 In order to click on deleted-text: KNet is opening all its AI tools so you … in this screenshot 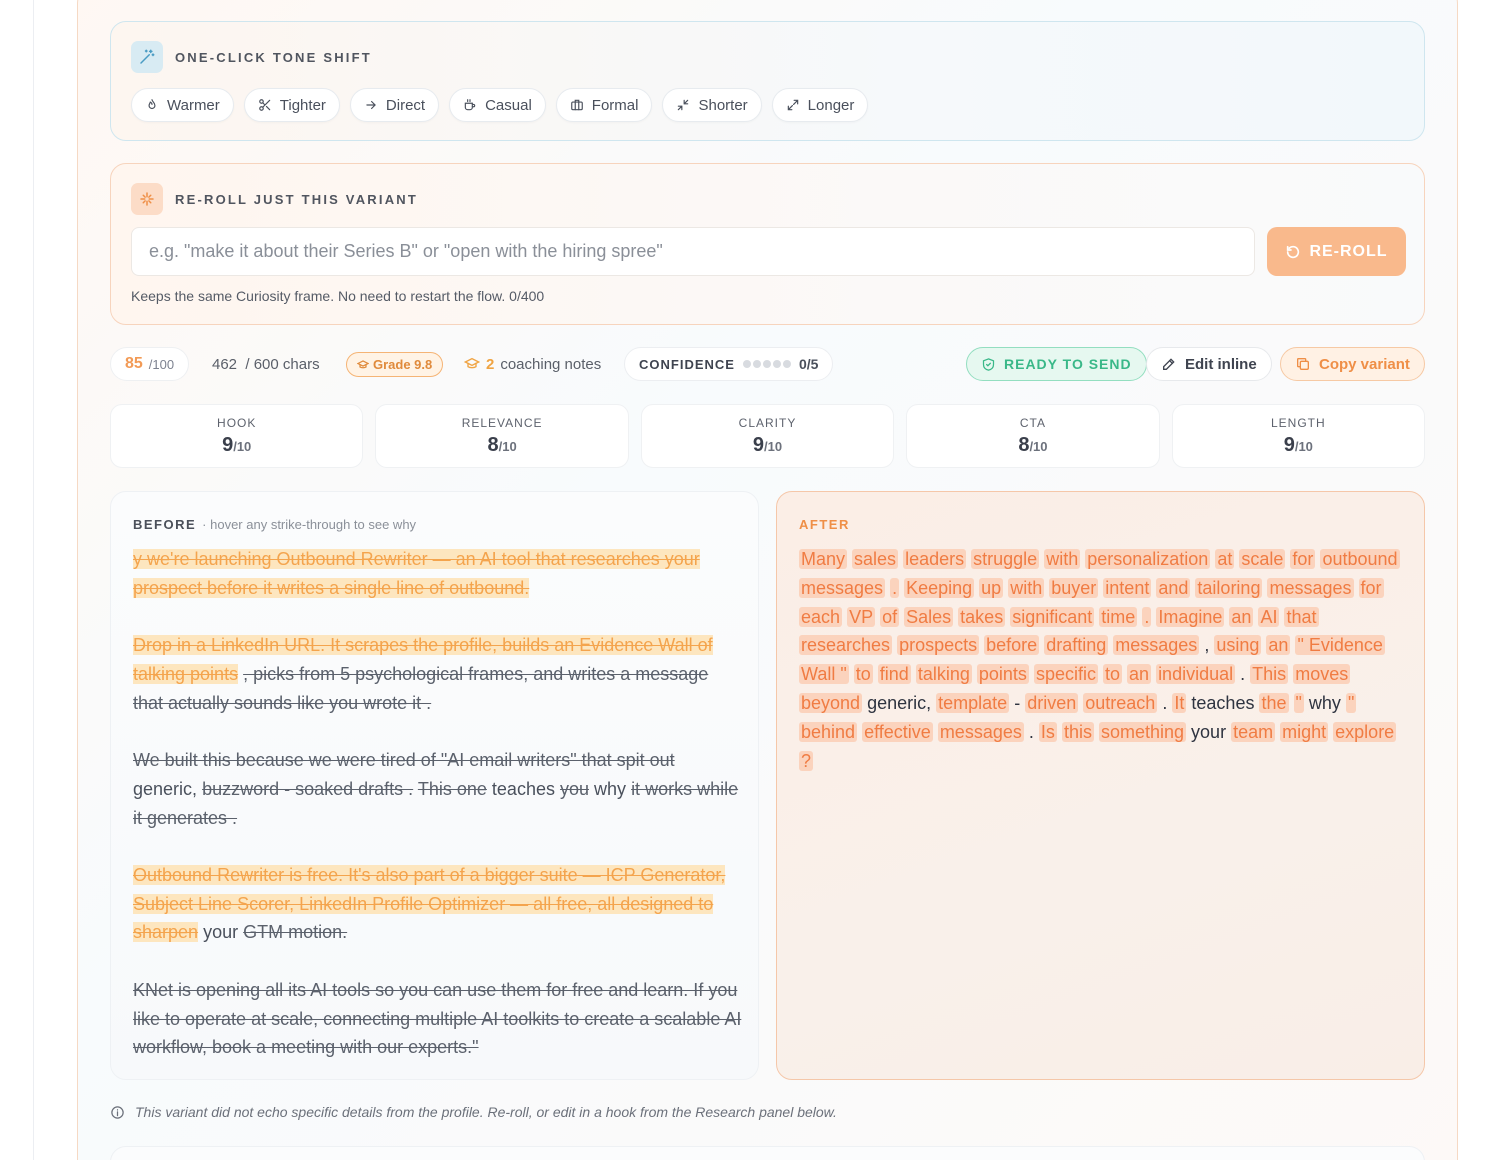, I will do `click(437, 1019)`.